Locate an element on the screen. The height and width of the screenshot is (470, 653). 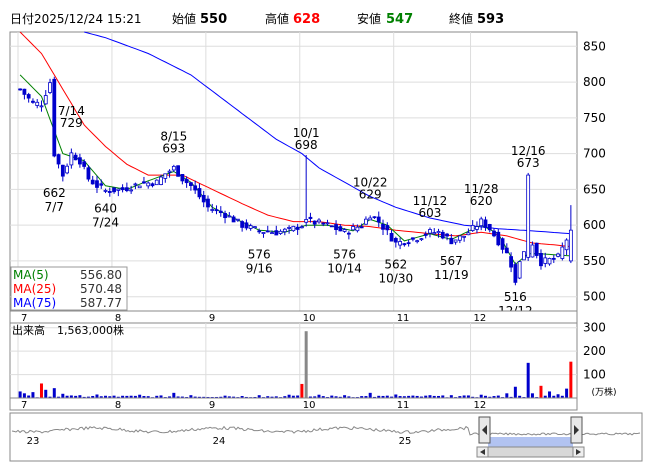
annotation-10-1: 10/1698 is located at coordinates (306, 139).